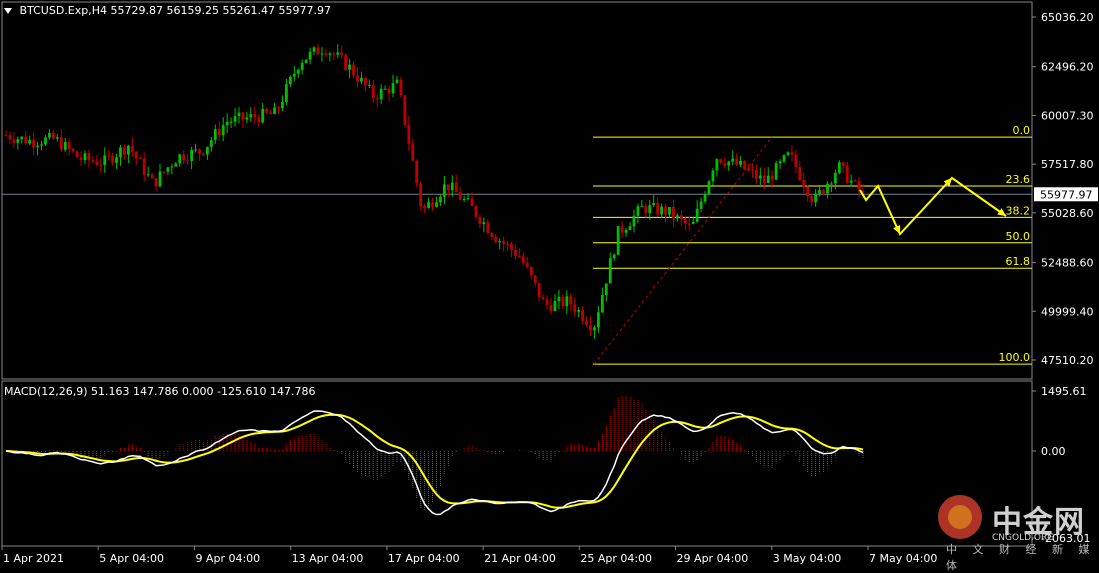 This screenshot has height=573, width=1099. What do you see at coordinates (1067, 164) in the screenshot?
I see `price-tick-label: 57517.80` at bounding box center [1067, 164].